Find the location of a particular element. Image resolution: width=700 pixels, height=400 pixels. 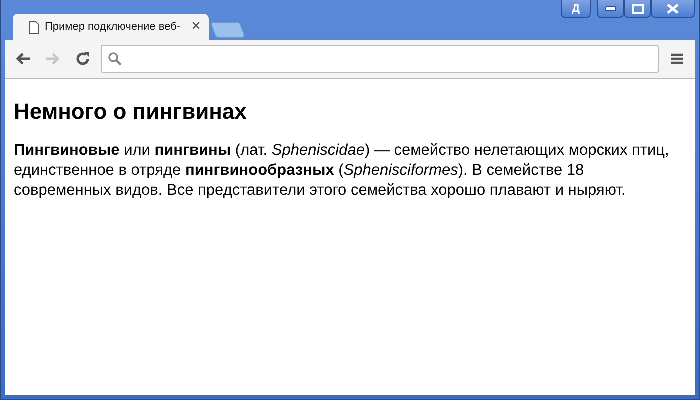

maximize-button is located at coordinates (637, 9).